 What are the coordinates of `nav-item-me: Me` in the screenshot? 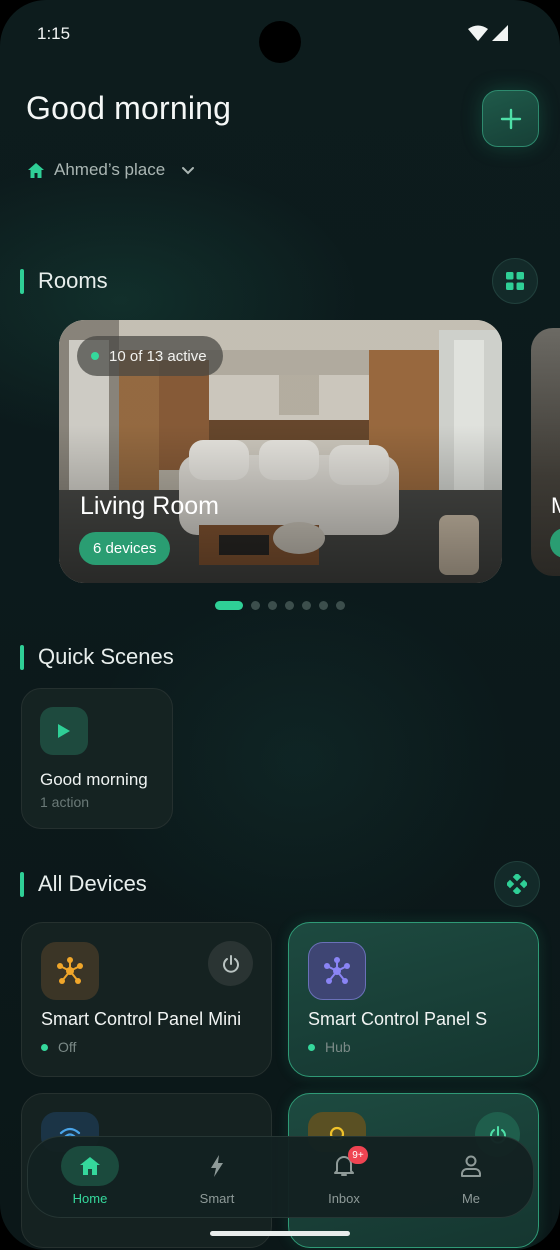 It's located at (471, 1178).